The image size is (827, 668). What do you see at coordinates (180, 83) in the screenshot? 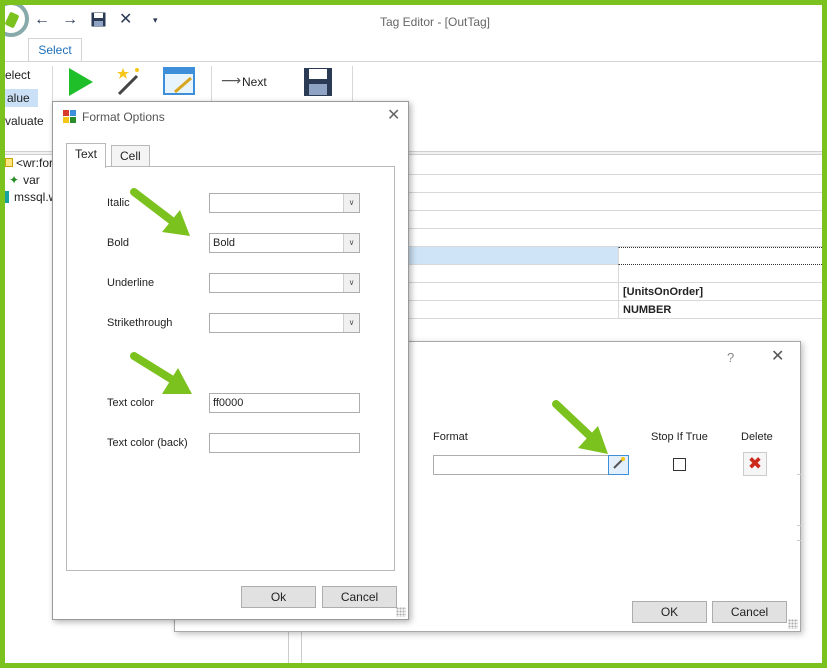
I see `editor-window-icon` at bounding box center [180, 83].